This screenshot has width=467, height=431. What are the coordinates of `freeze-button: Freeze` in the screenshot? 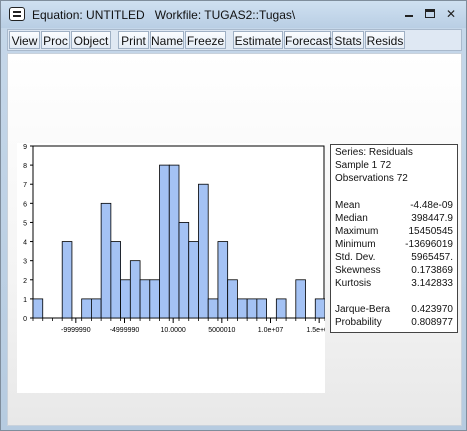 It's located at (205, 40).